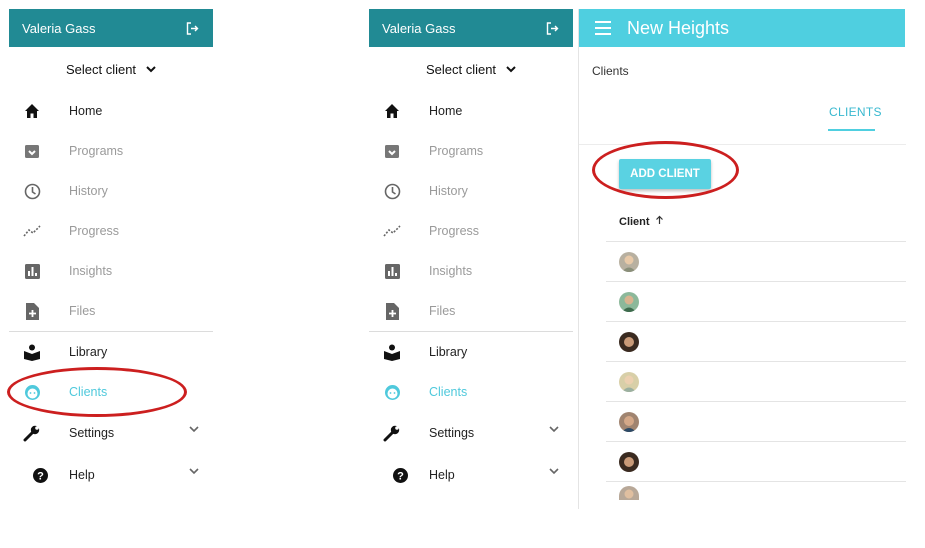  I want to click on divider, so click(742, 144).